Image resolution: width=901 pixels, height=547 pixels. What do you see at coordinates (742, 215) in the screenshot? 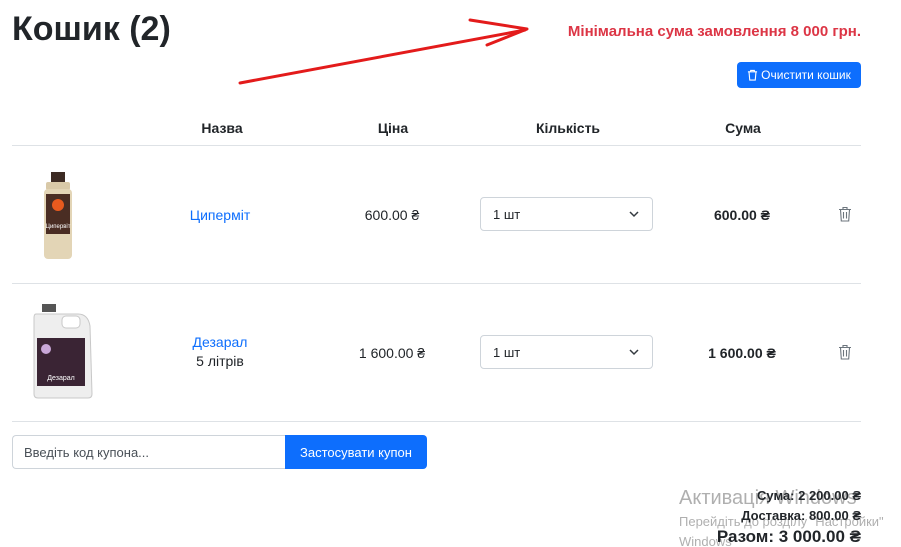
I see `row-sum: 600.00 ₴` at bounding box center [742, 215].